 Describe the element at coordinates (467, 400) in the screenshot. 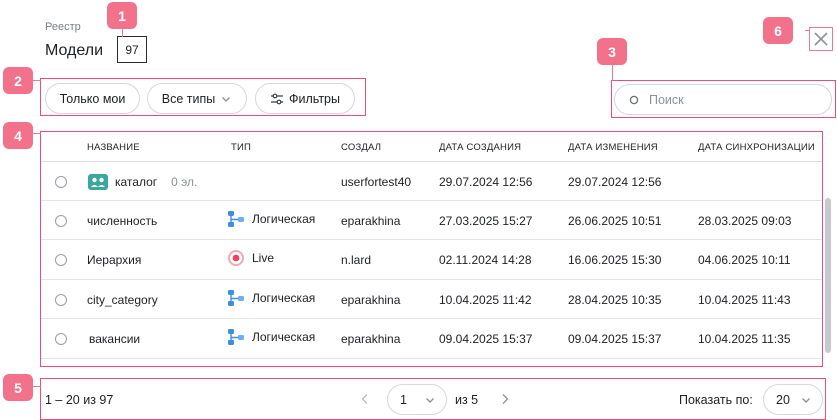

I see `total-pages-label: из 5` at that location.